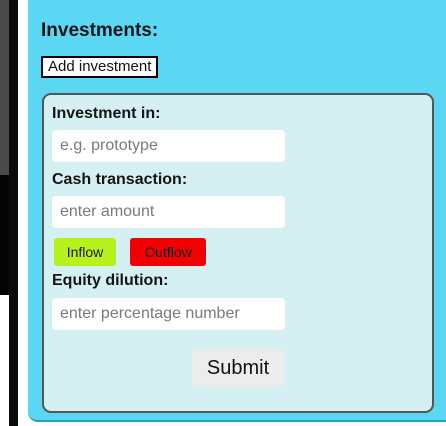 Image resolution: width=446 pixels, height=426 pixels. I want to click on investment-in-input, so click(168, 146).